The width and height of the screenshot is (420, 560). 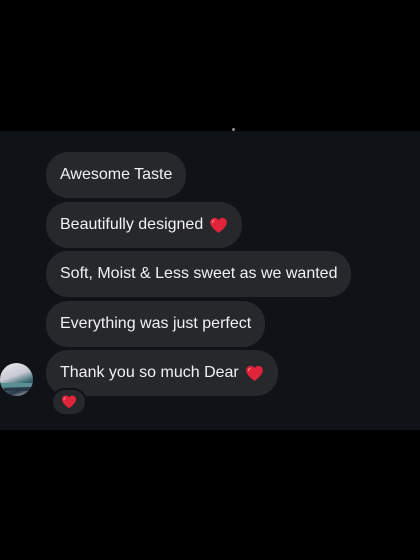 I want to click on message-text: Soft, Moist & Less sweet as we wanted, so click(x=199, y=273).